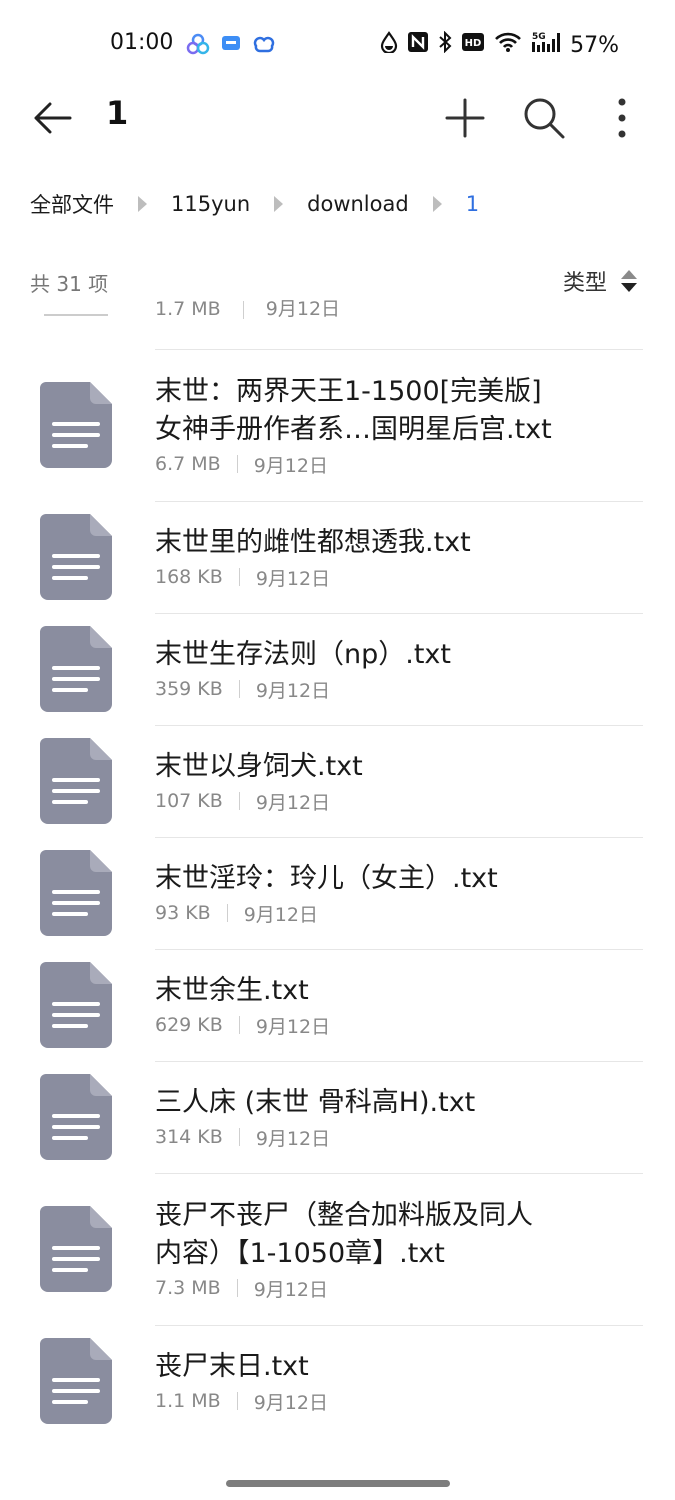 Image resolution: width=675 pixels, height=1500 pixels. I want to click on back-button, so click(52, 118).